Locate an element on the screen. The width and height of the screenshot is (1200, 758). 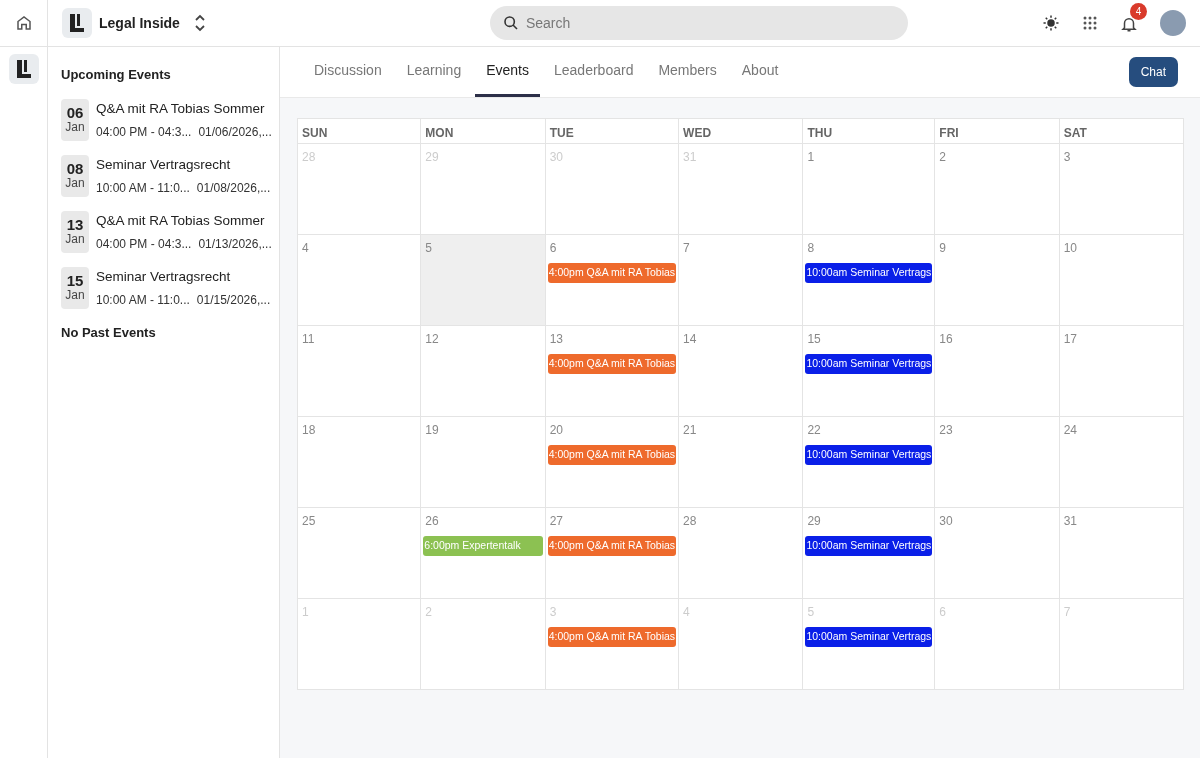
day-number: 21 is located at coordinates (689, 430).